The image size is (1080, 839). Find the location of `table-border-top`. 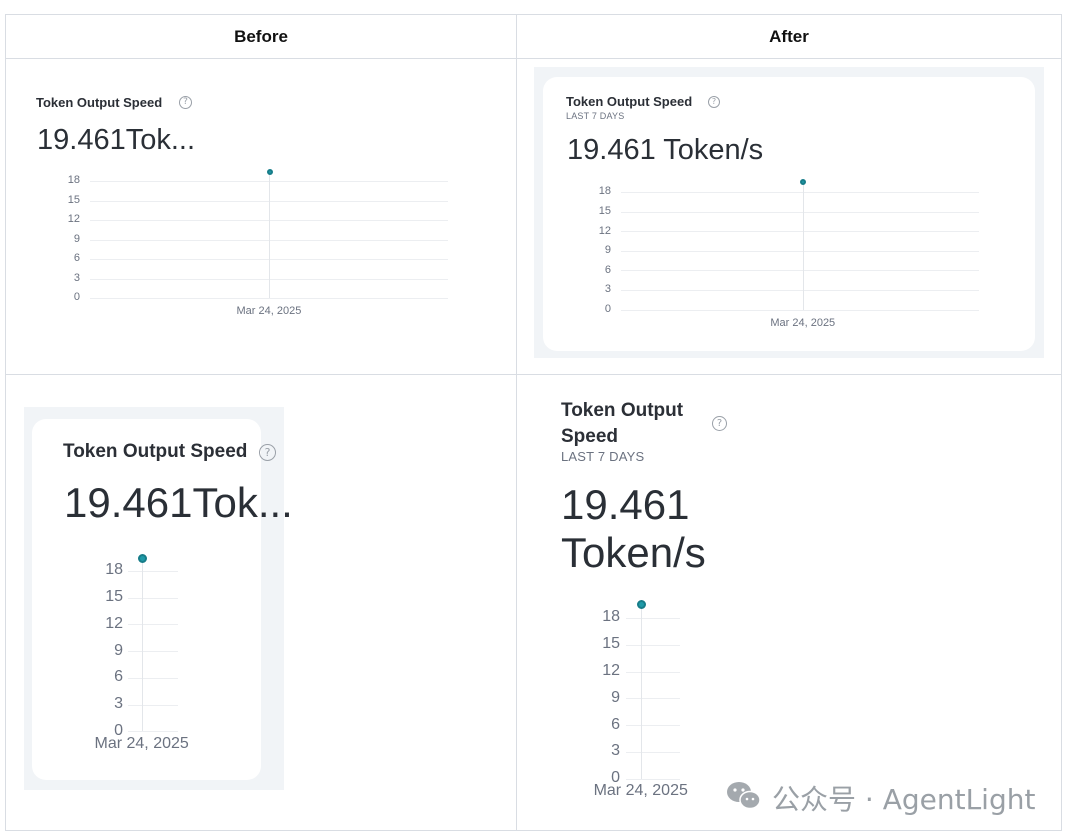

table-border-top is located at coordinates (533, 14).